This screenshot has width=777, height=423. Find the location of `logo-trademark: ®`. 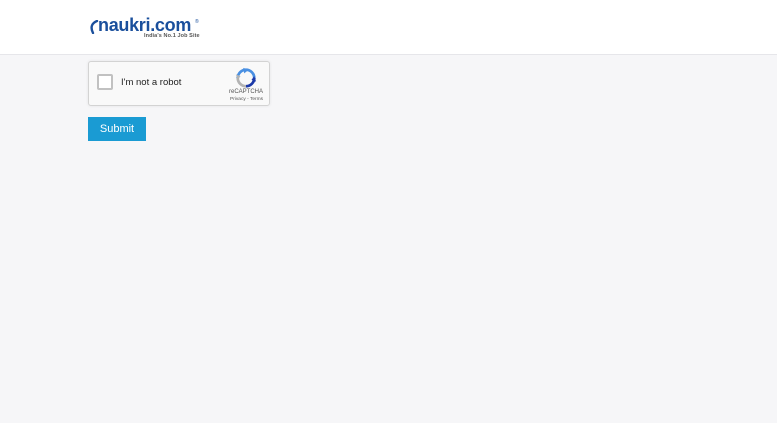

logo-trademark: ® is located at coordinates (197, 22).